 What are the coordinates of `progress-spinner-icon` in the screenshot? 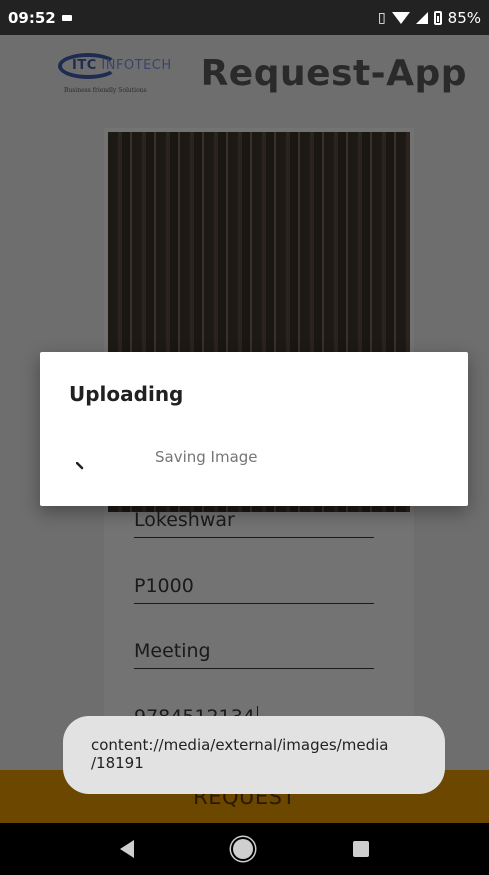 It's located at (80, 466).